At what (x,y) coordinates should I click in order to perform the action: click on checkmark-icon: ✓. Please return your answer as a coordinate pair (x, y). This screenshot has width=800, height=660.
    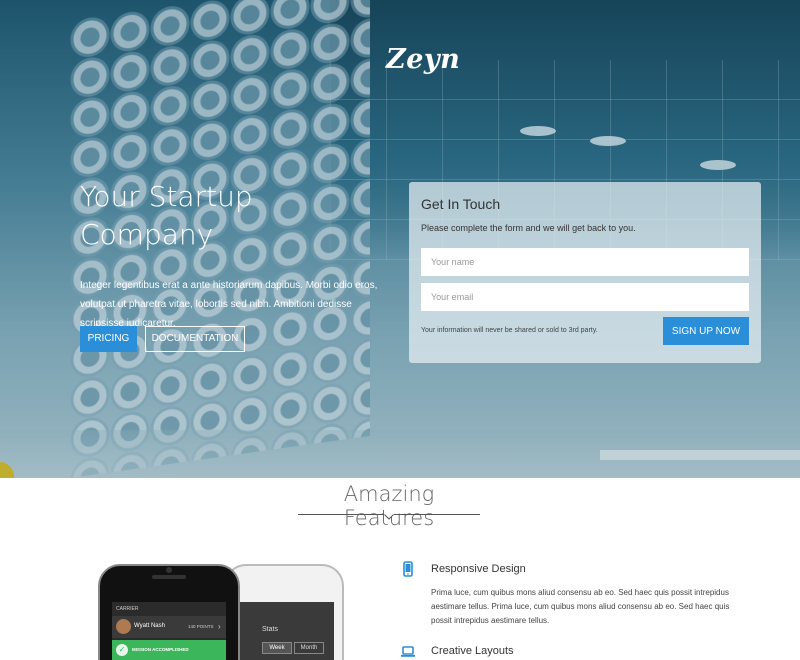
    Looking at the image, I should click on (122, 650).